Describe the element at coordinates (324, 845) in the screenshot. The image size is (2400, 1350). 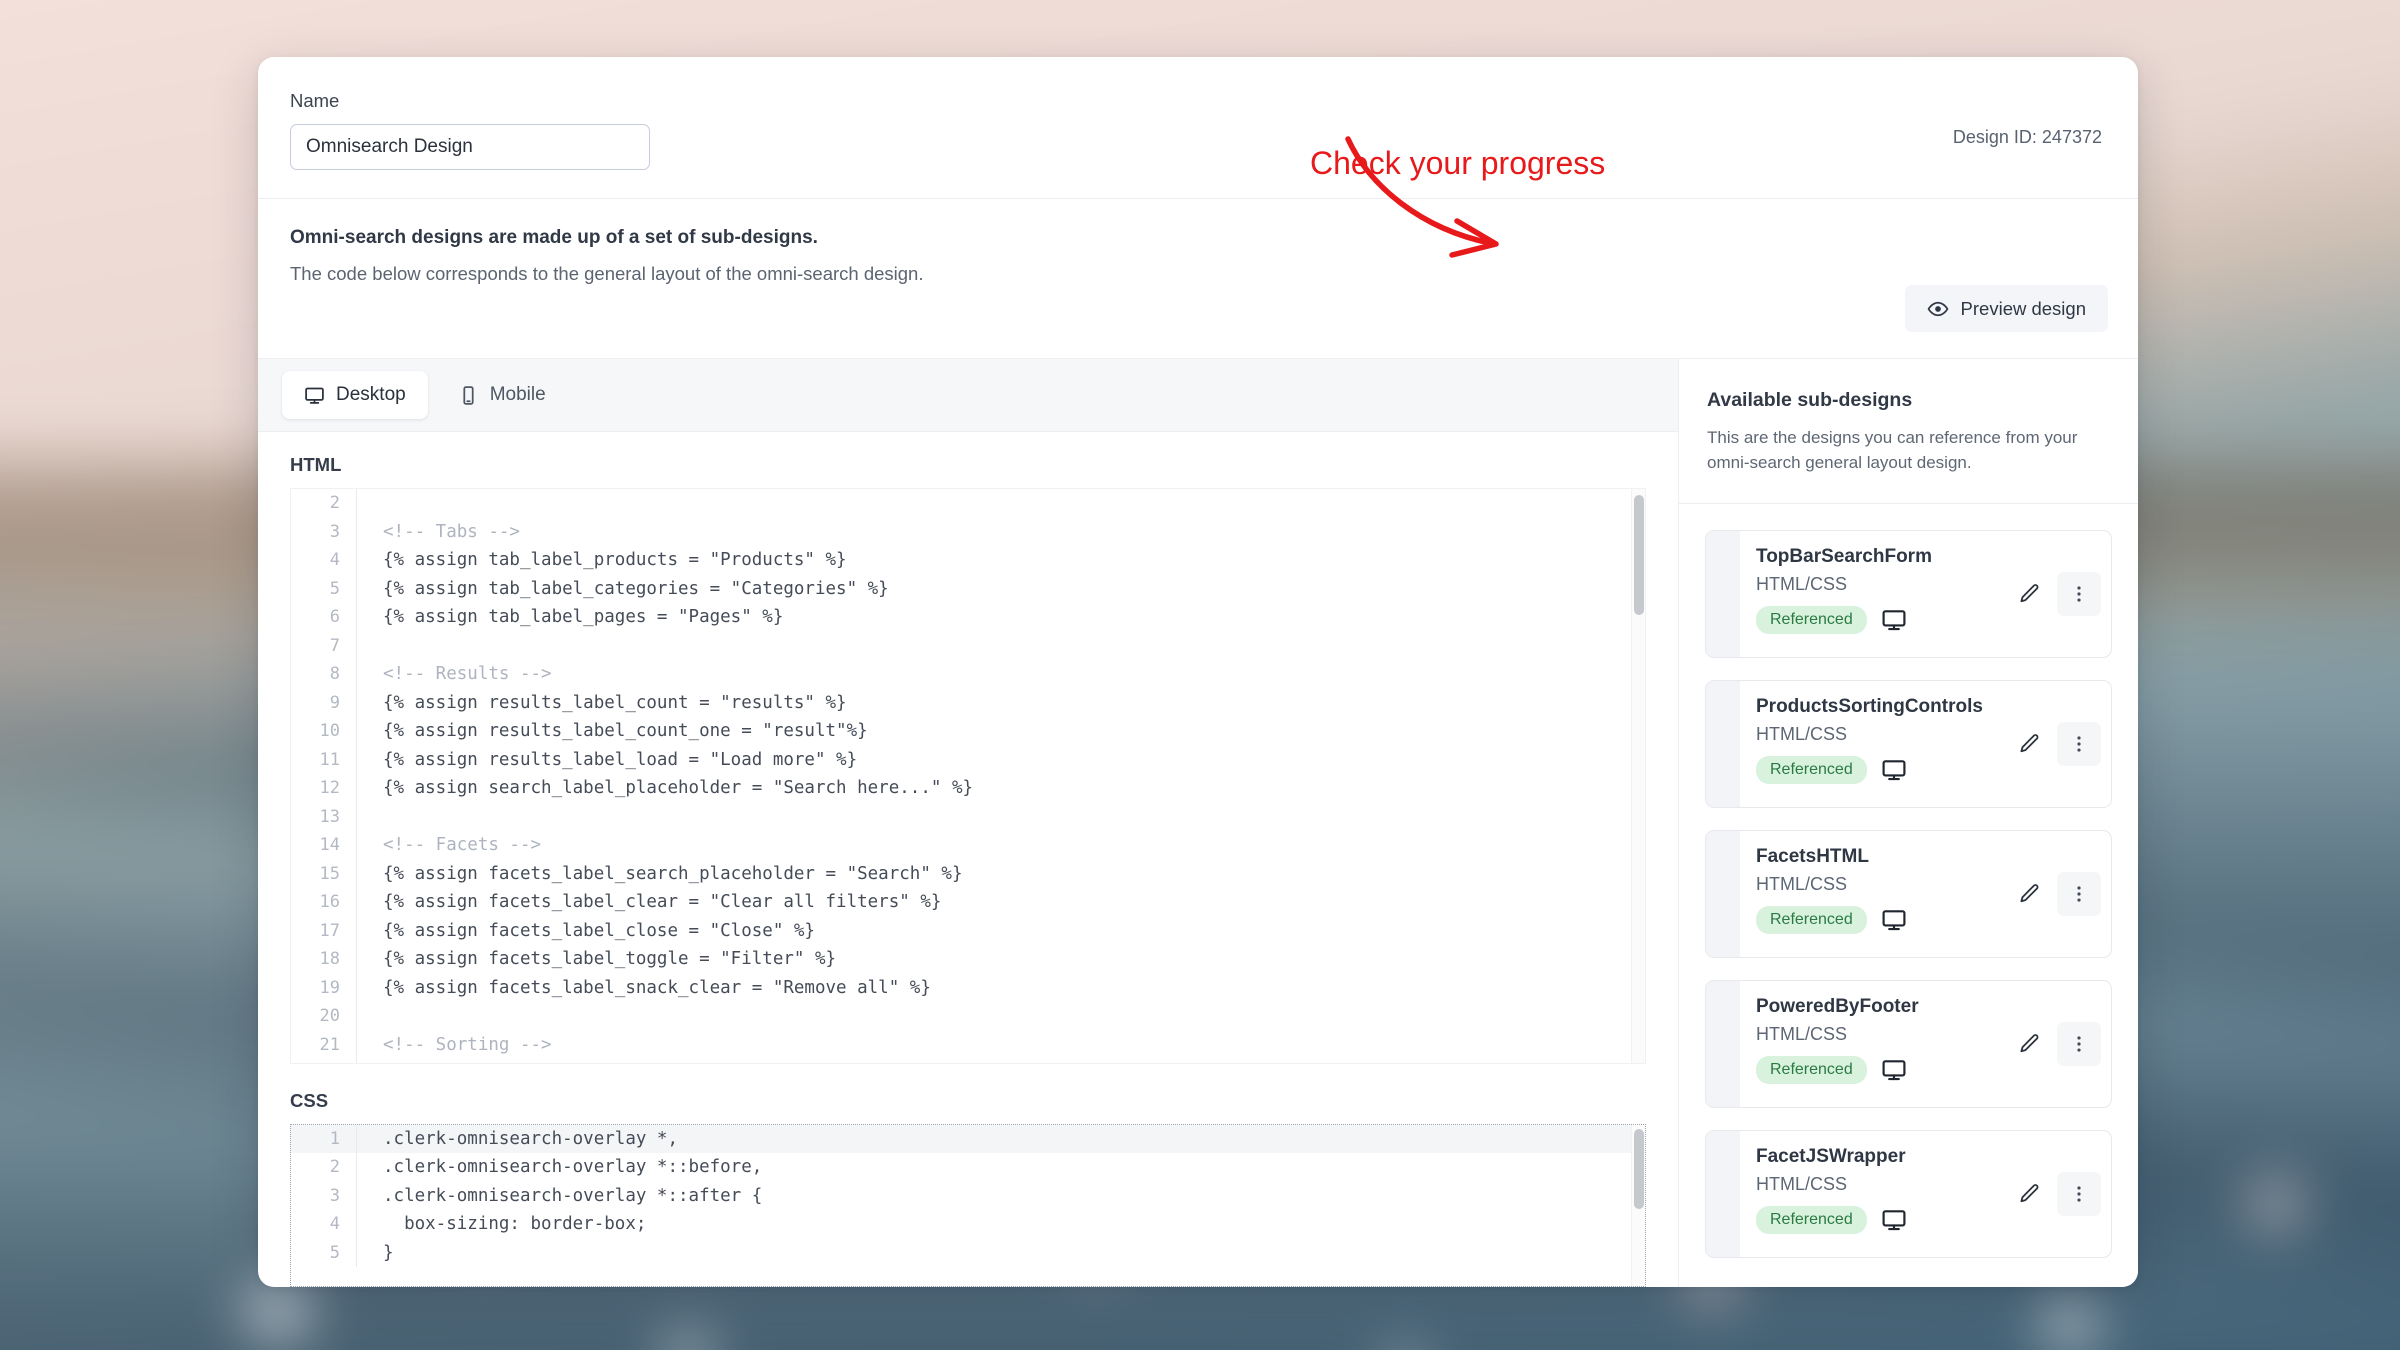
I see `line-number: 14` at that location.